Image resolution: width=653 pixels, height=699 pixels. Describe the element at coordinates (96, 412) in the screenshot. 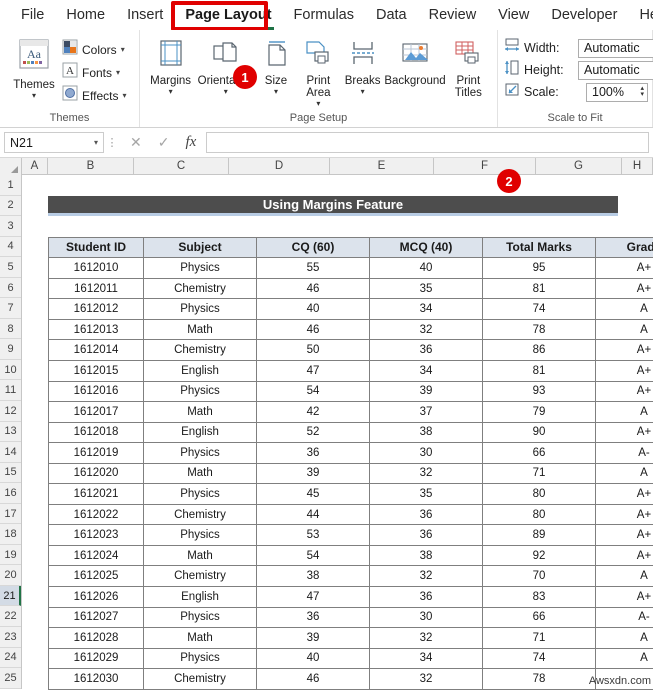

I see `table-cell: 1612017` at that location.